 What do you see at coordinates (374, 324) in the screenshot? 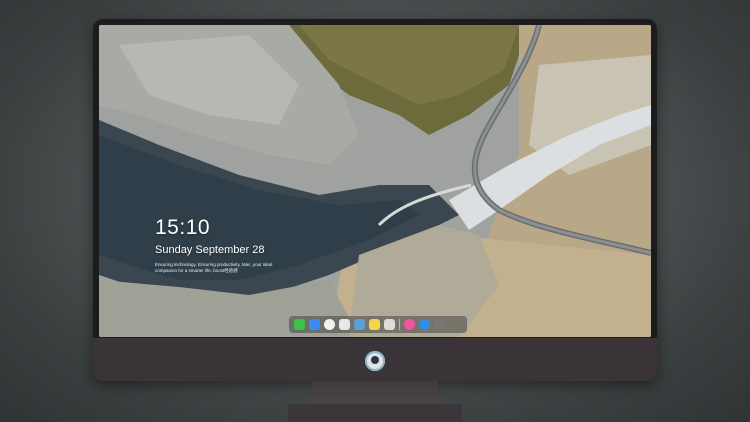
I see `notes-icon` at bounding box center [374, 324].